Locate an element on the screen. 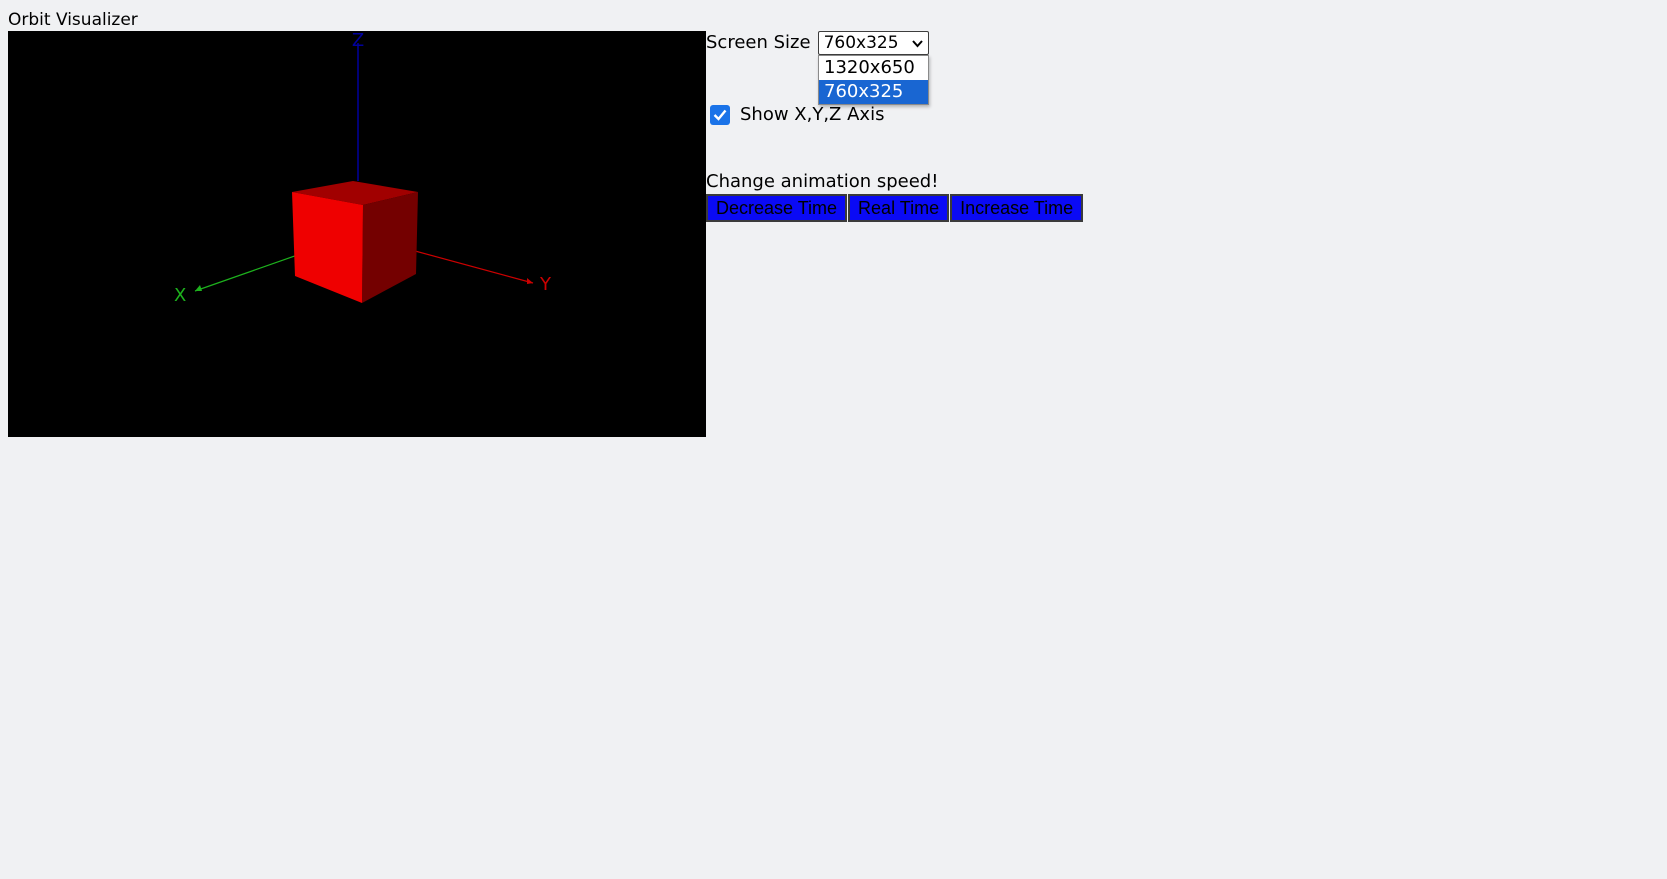  screen-size-row: Screen Size 760x325 is located at coordinates (817, 43).